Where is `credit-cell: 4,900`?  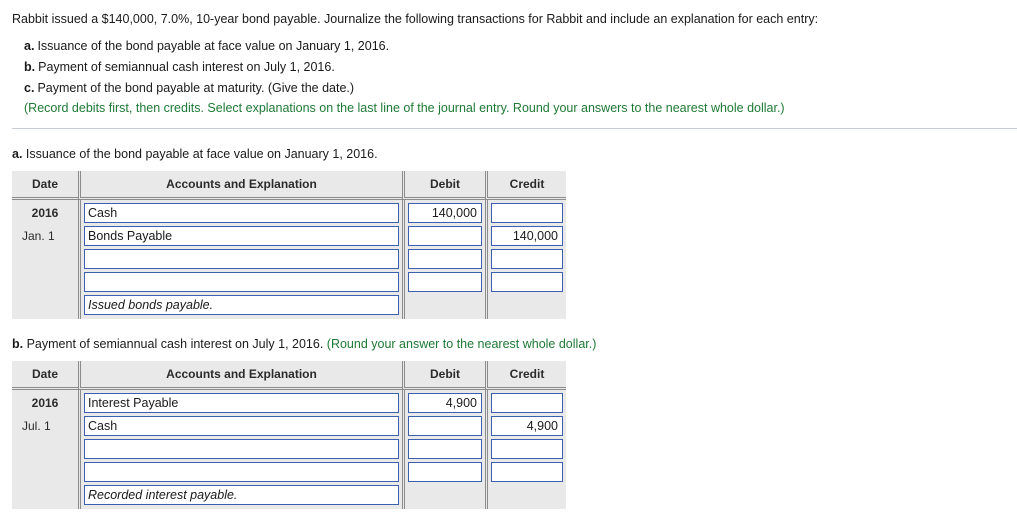 credit-cell: 4,900 is located at coordinates (525, 424).